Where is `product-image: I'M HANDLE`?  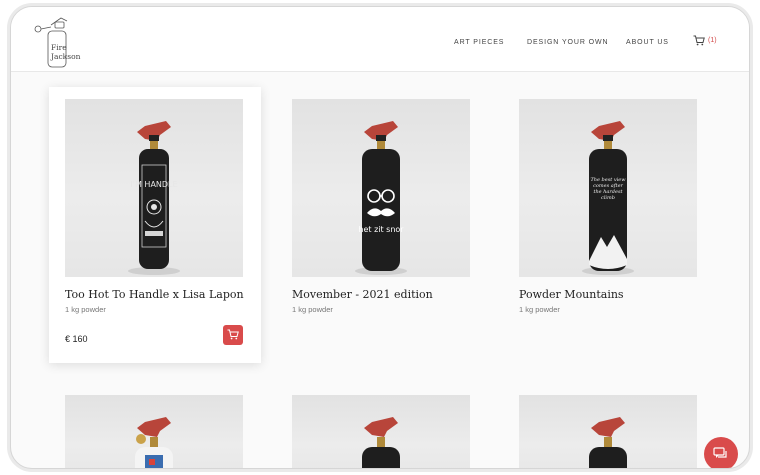
product-image: I'M HANDLE is located at coordinates (154, 188).